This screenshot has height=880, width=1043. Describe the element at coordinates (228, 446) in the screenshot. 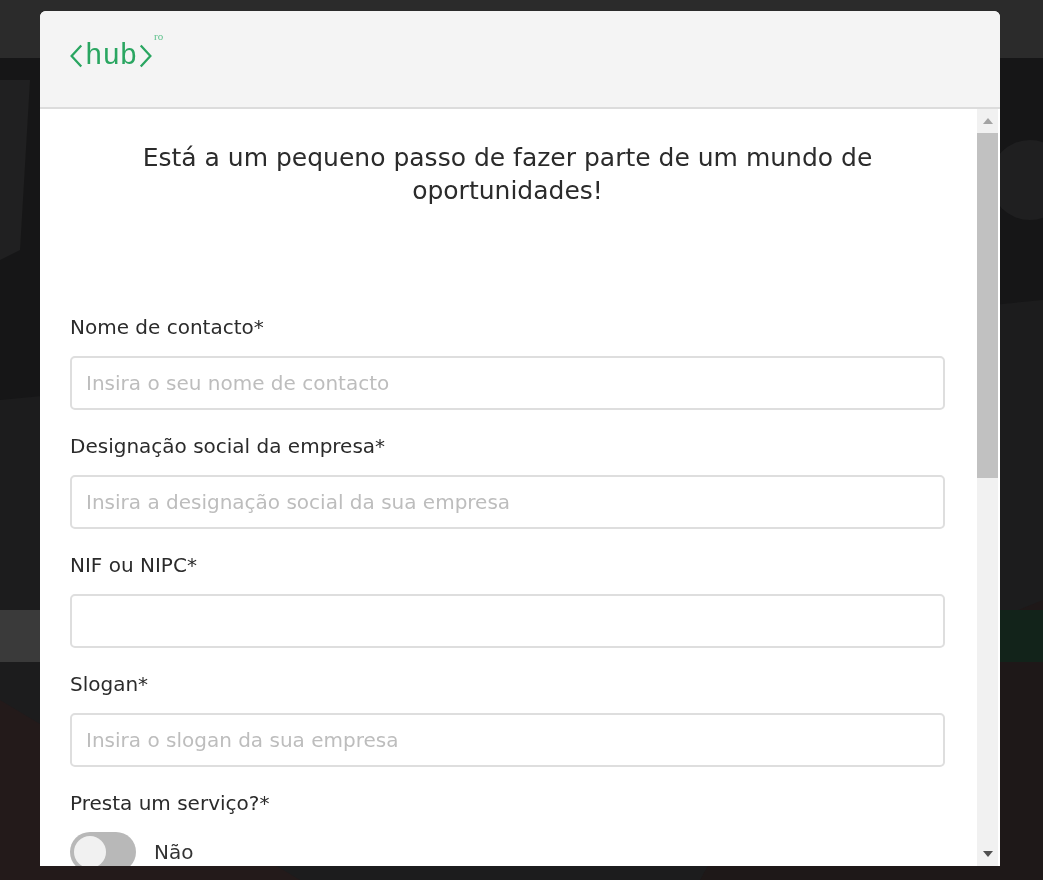

I see `field-label: Designação social da empresa*` at that location.